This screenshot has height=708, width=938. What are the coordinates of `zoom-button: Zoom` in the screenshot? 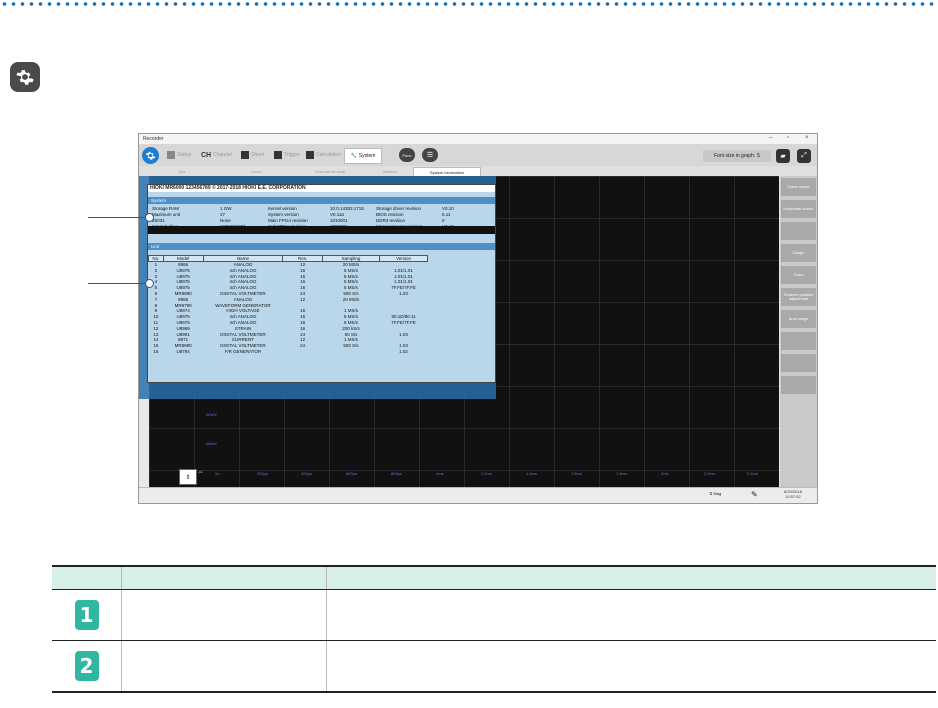 It's located at (798, 275).